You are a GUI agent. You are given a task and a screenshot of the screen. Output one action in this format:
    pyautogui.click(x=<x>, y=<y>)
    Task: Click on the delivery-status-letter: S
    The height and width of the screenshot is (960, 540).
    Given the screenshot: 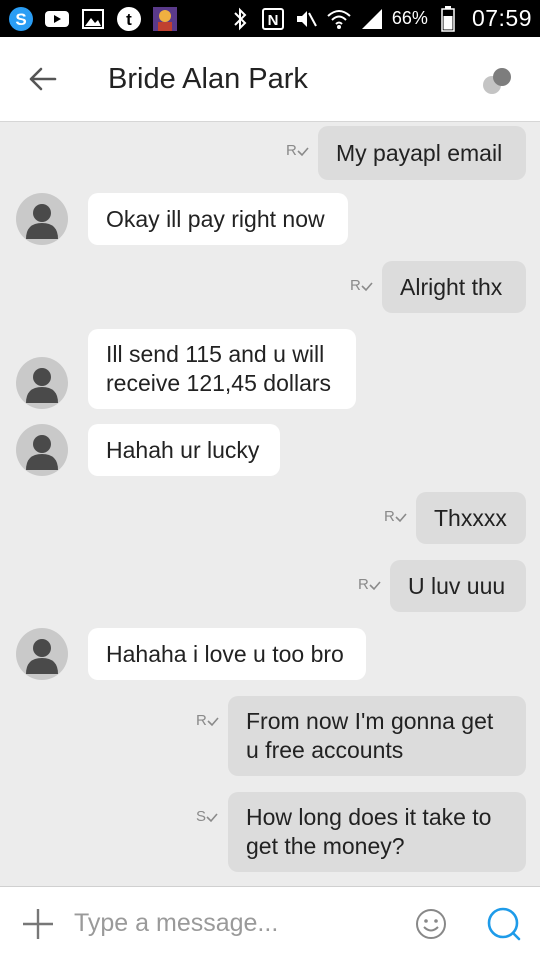 What is the action you would take?
    pyautogui.click(x=201, y=816)
    